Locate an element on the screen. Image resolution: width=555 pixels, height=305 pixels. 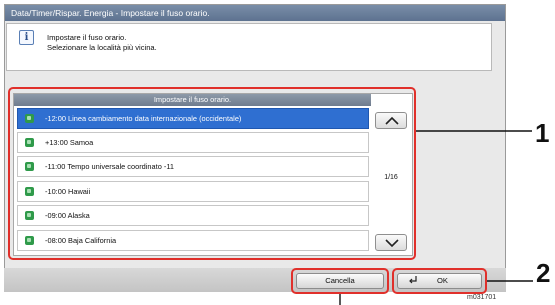
timezone-label: -10:00 Hawaii is located at coordinates (68, 191).